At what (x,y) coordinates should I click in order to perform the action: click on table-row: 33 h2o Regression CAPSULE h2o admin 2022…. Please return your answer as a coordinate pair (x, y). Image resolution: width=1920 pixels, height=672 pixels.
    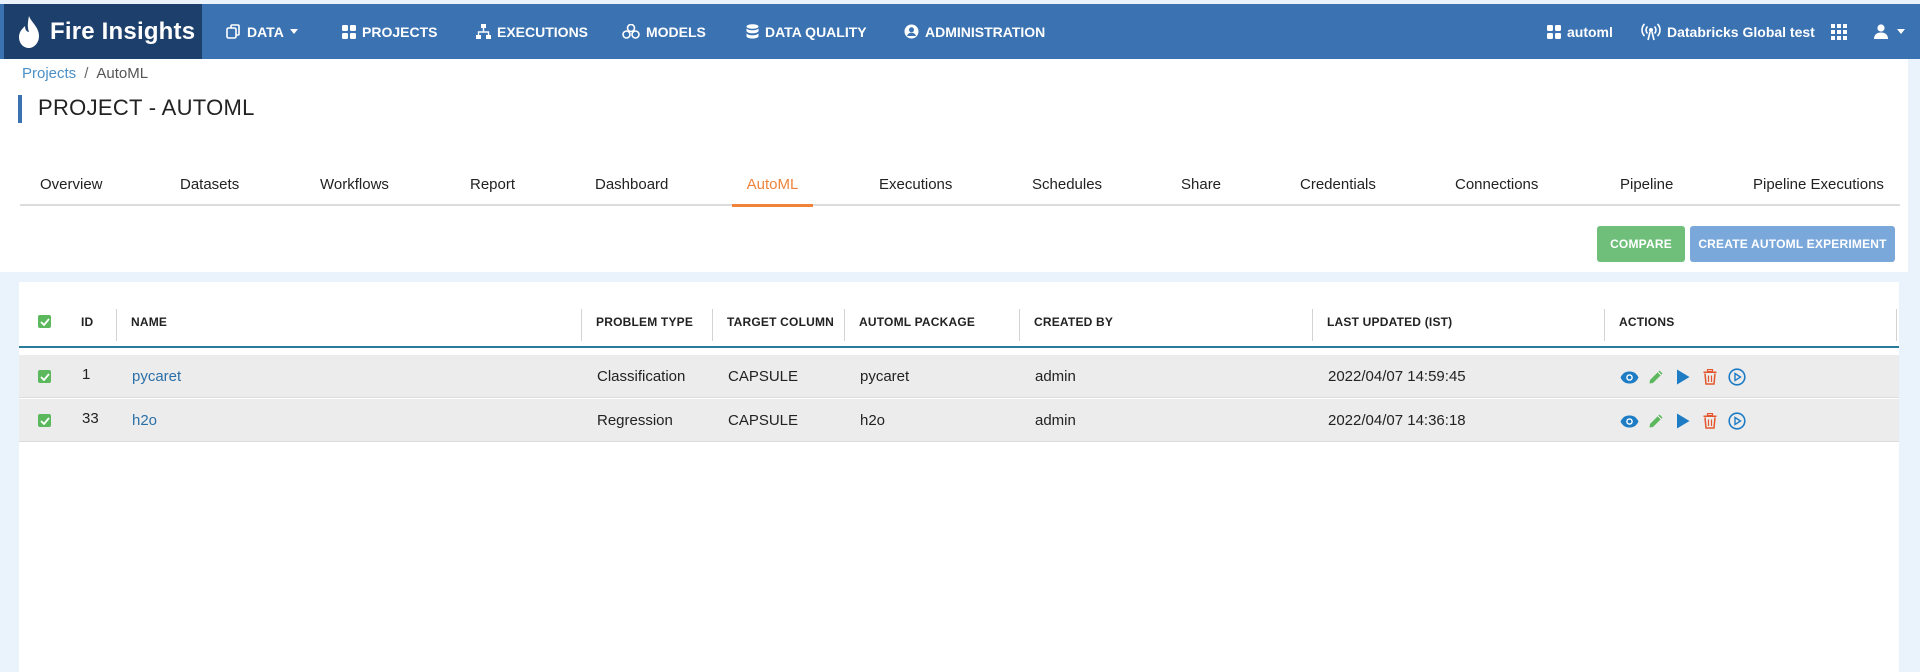
    Looking at the image, I should click on (959, 420).